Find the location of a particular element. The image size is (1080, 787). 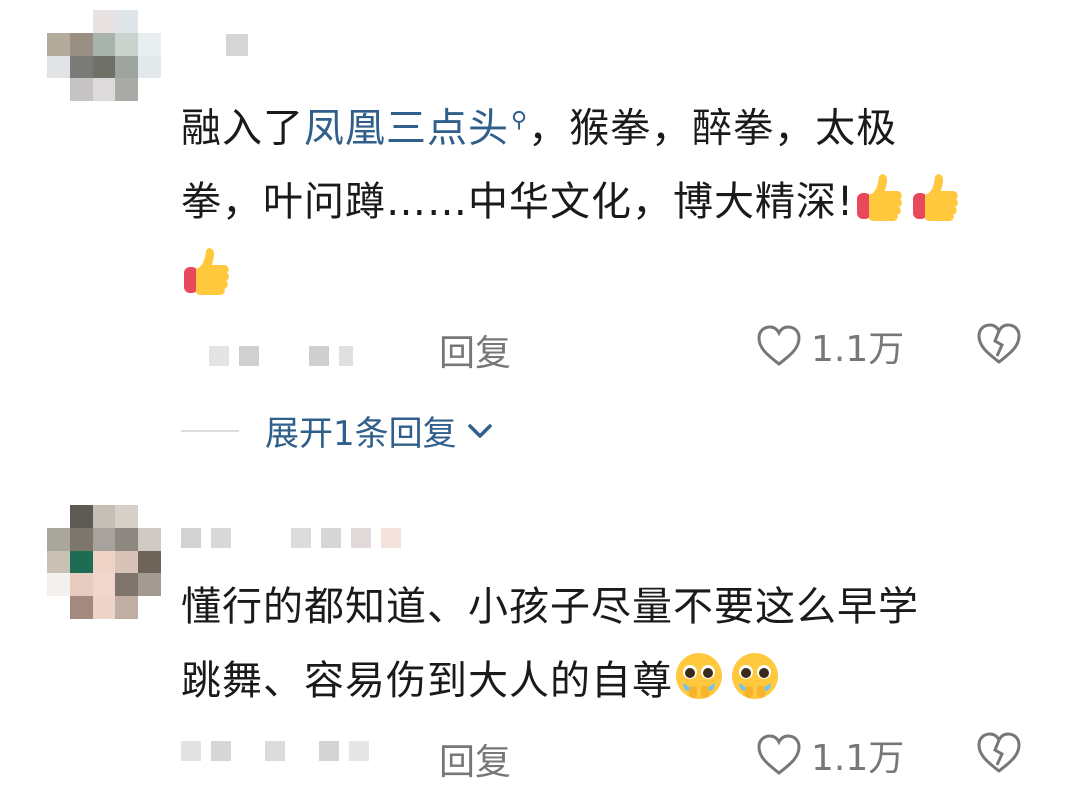

chevron-down-icon is located at coordinates (479, 430).